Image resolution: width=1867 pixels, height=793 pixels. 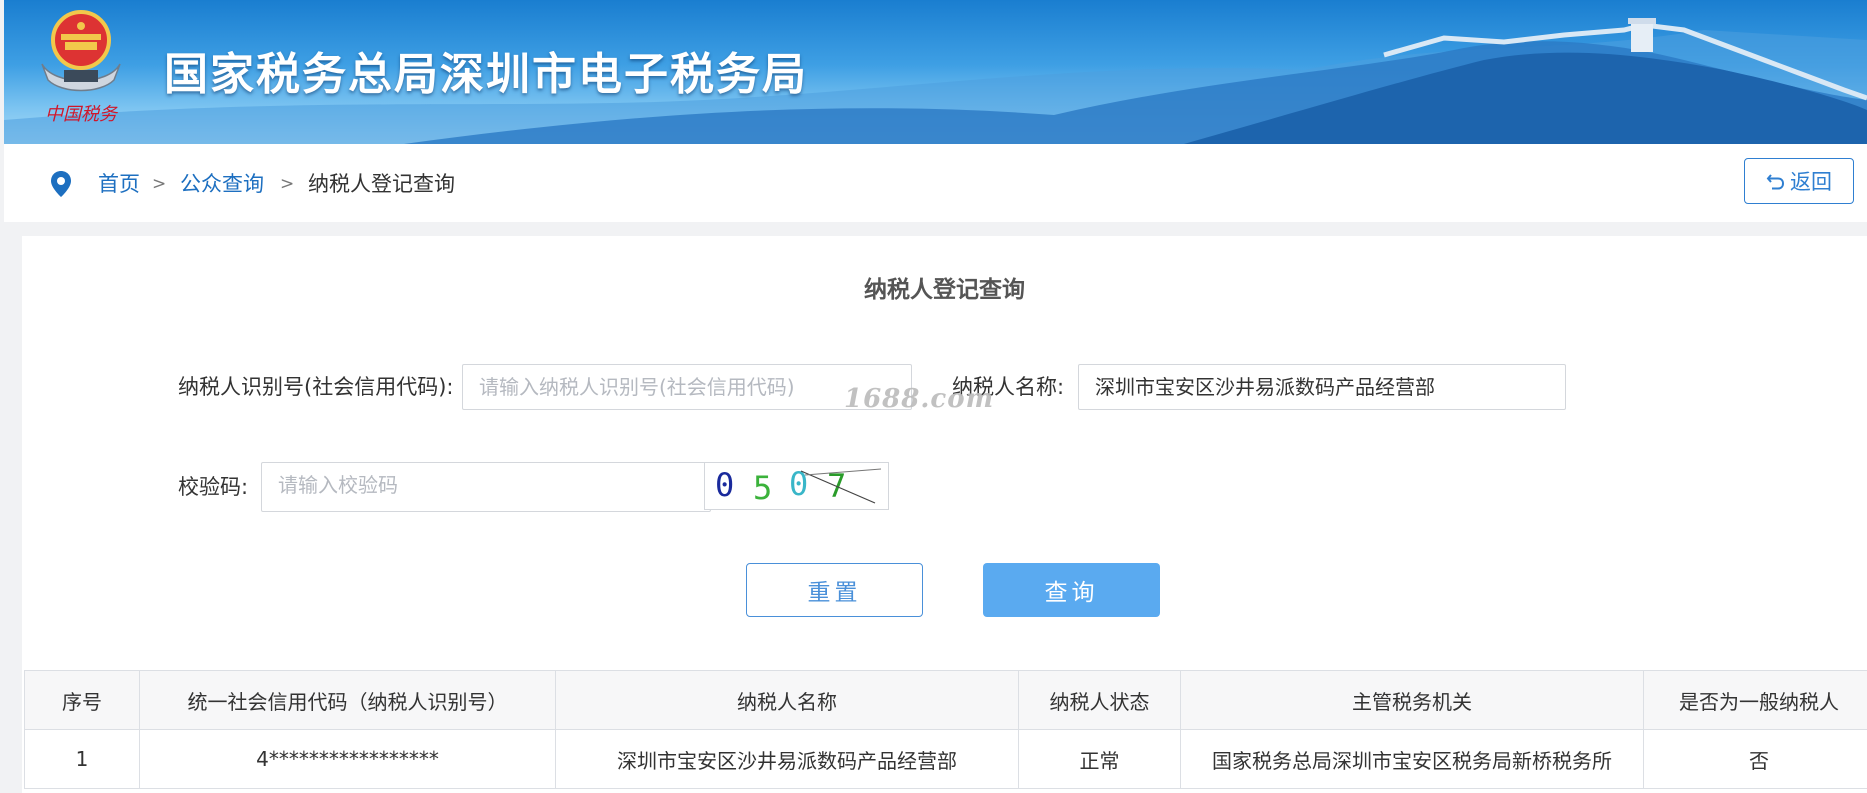 I want to click on cell-credit-code: 4*****************, so click(x=347, y=759).